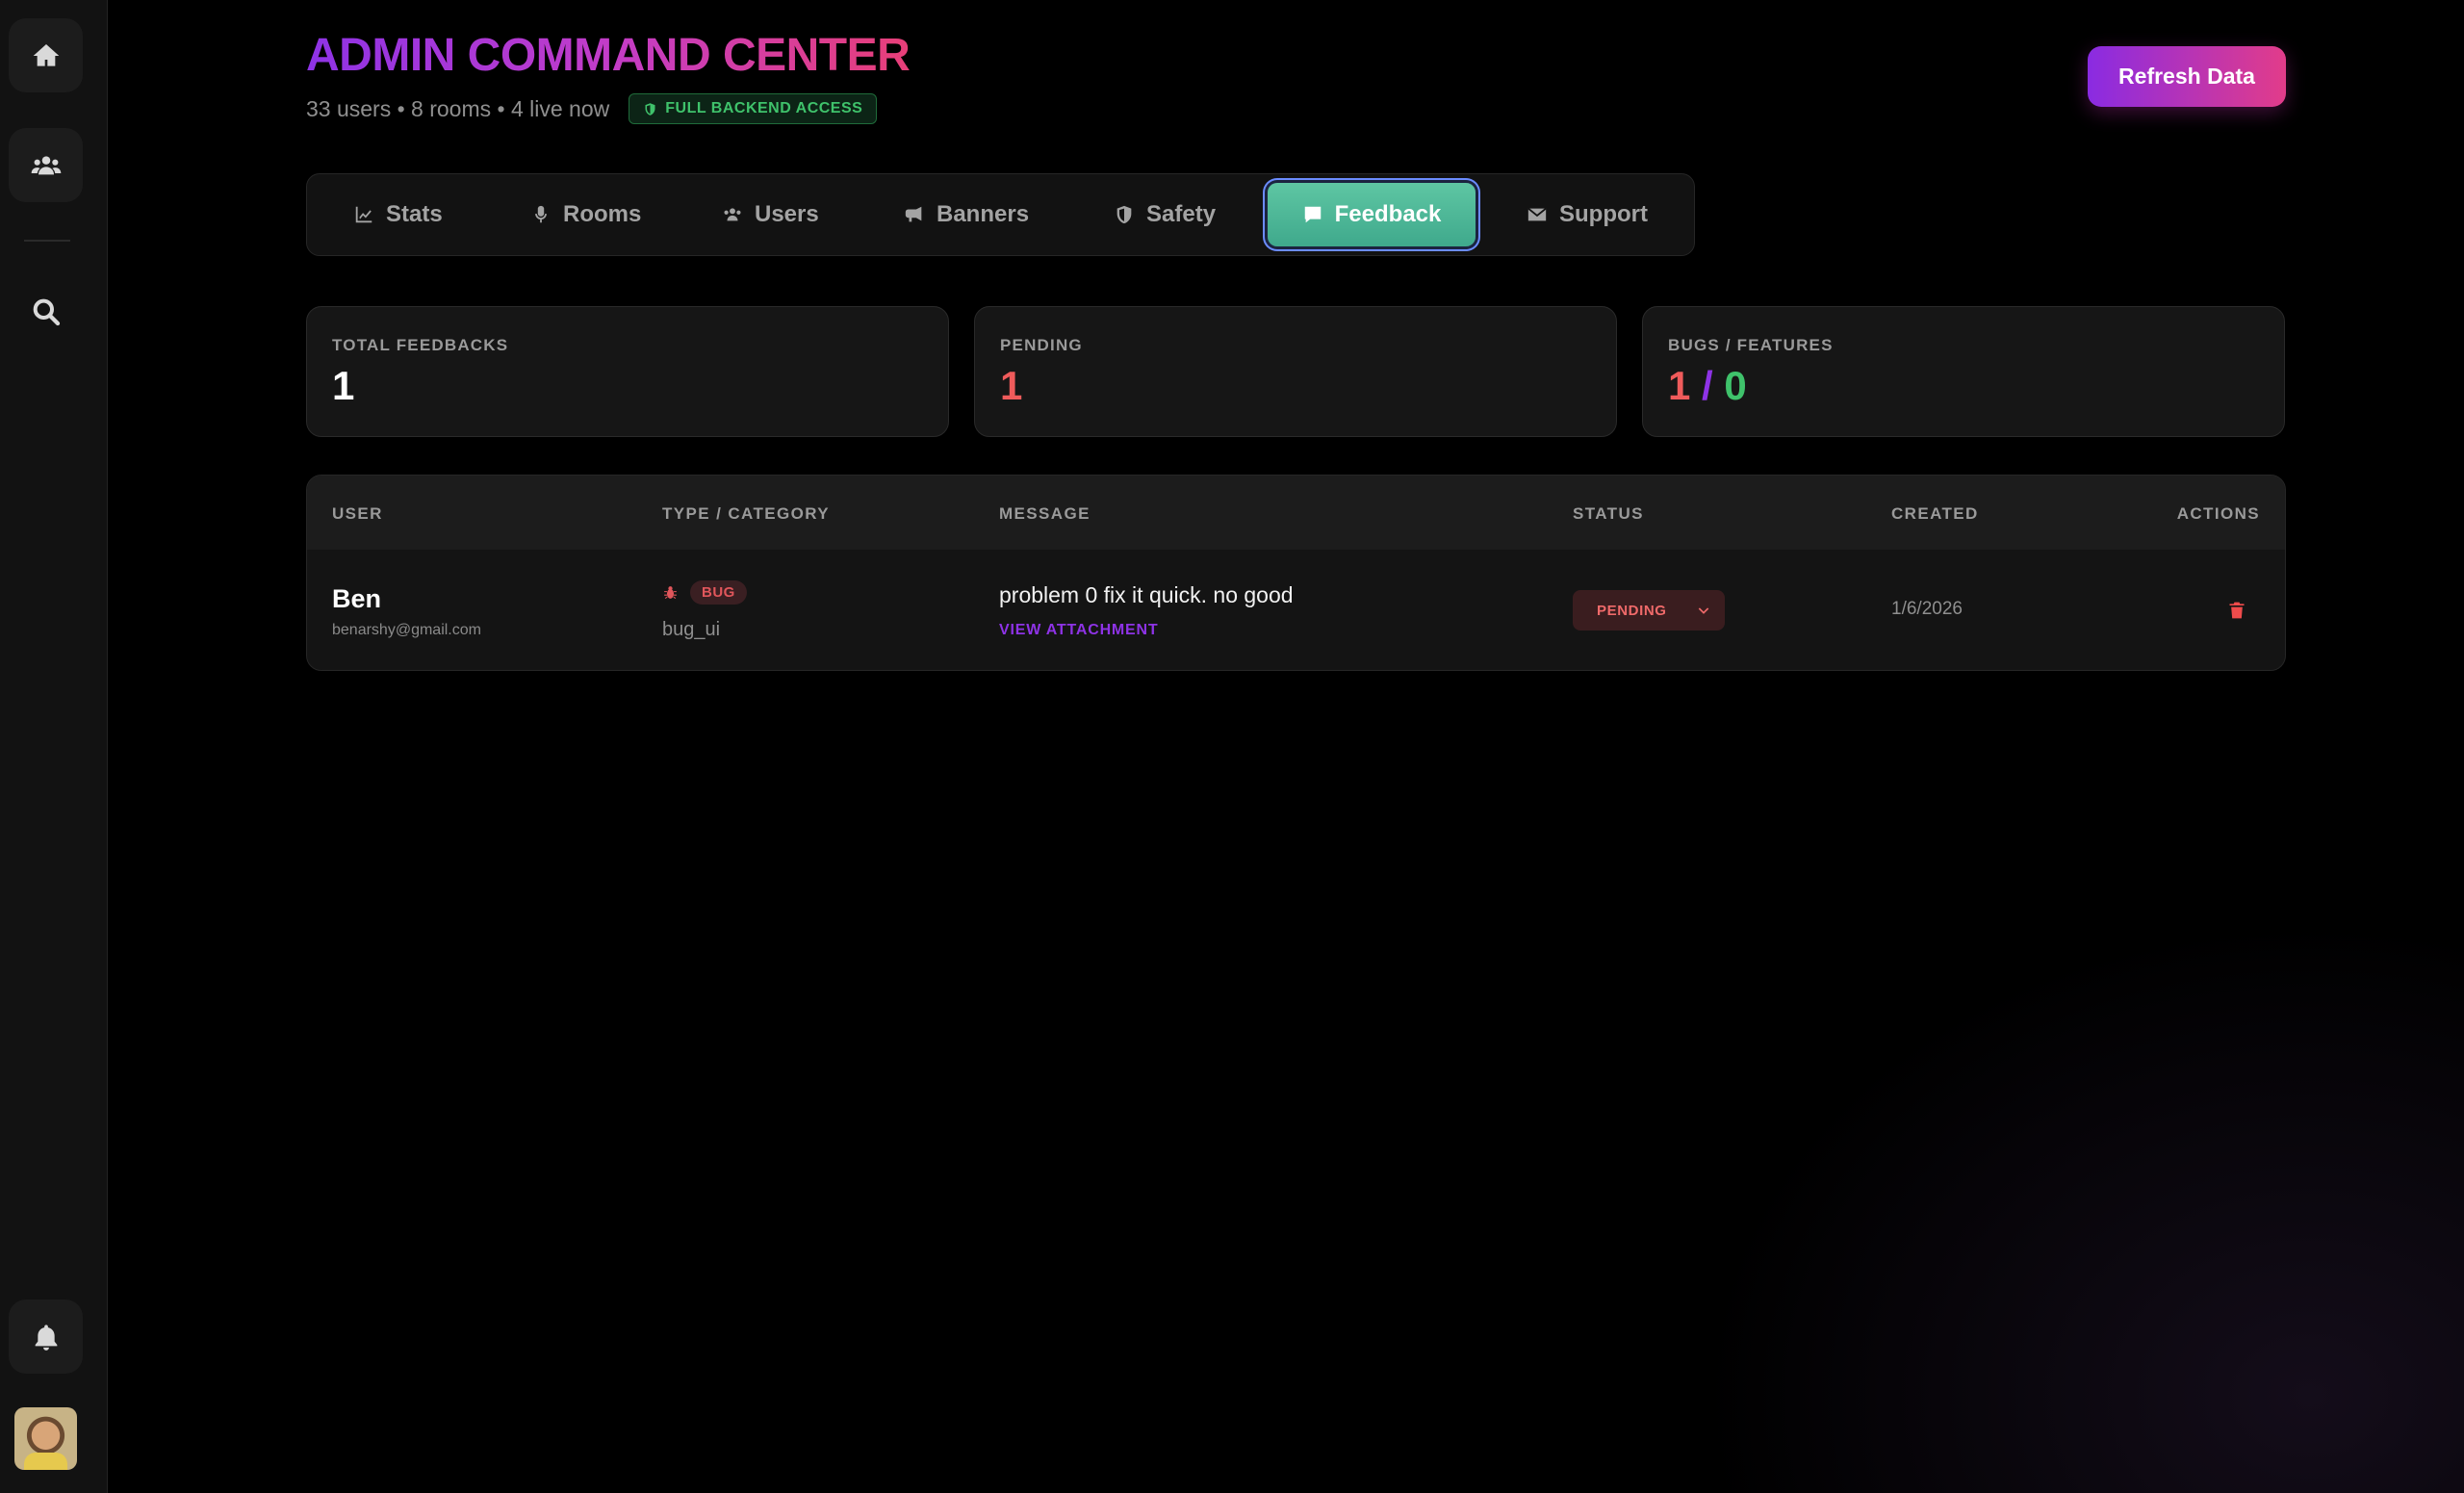  Describe the element at coordinates (363, 214) in the screenshot. I see `chart-line-icon` at that location.